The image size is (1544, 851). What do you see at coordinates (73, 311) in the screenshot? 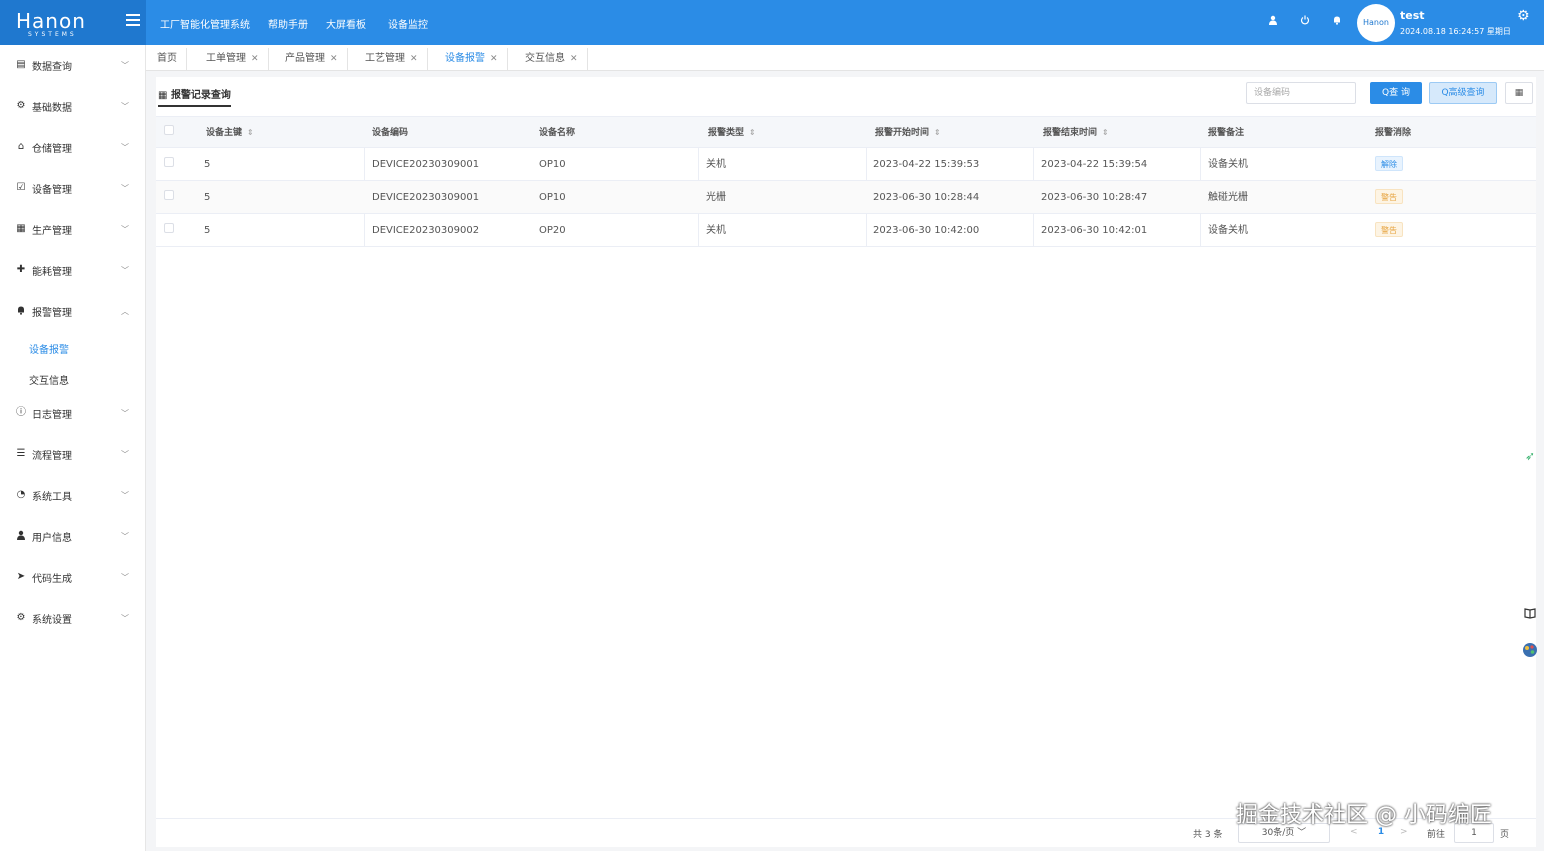
I see `sidebar-item-alarm: 报警管理 ︿` at bounding box center [73, 311].